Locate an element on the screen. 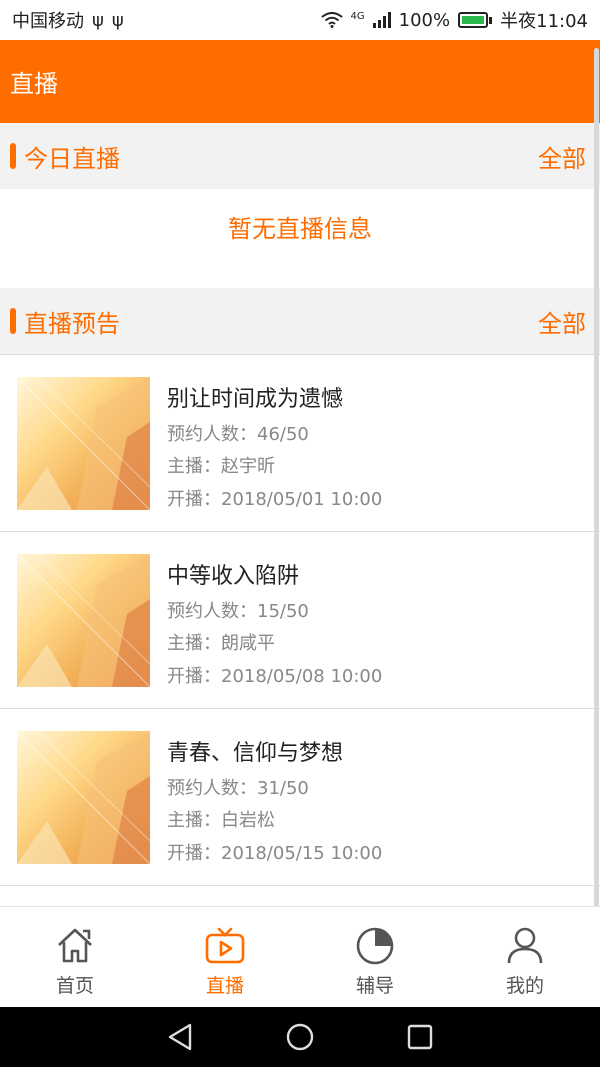 The width and height of the screenshot is (600, 1067). tv-play-icon is located at coordinates (225, 945).